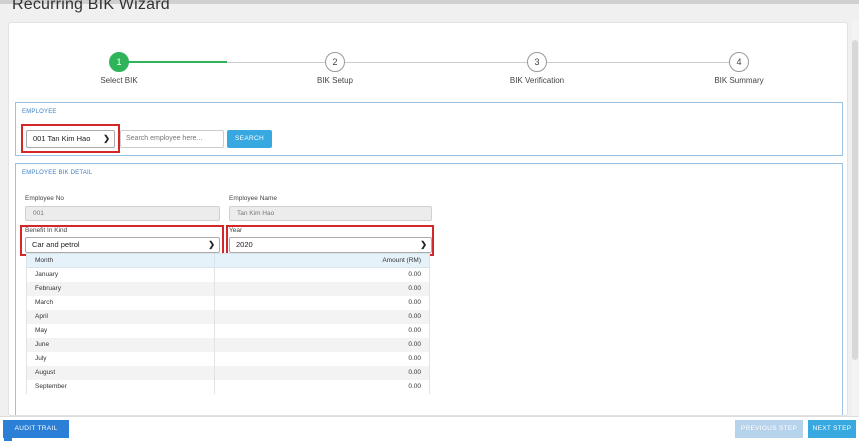 The image size is (859, 441). Describe the element at coordinates (120, 330) in the screenshot. I see `month-cell: May` at that location.